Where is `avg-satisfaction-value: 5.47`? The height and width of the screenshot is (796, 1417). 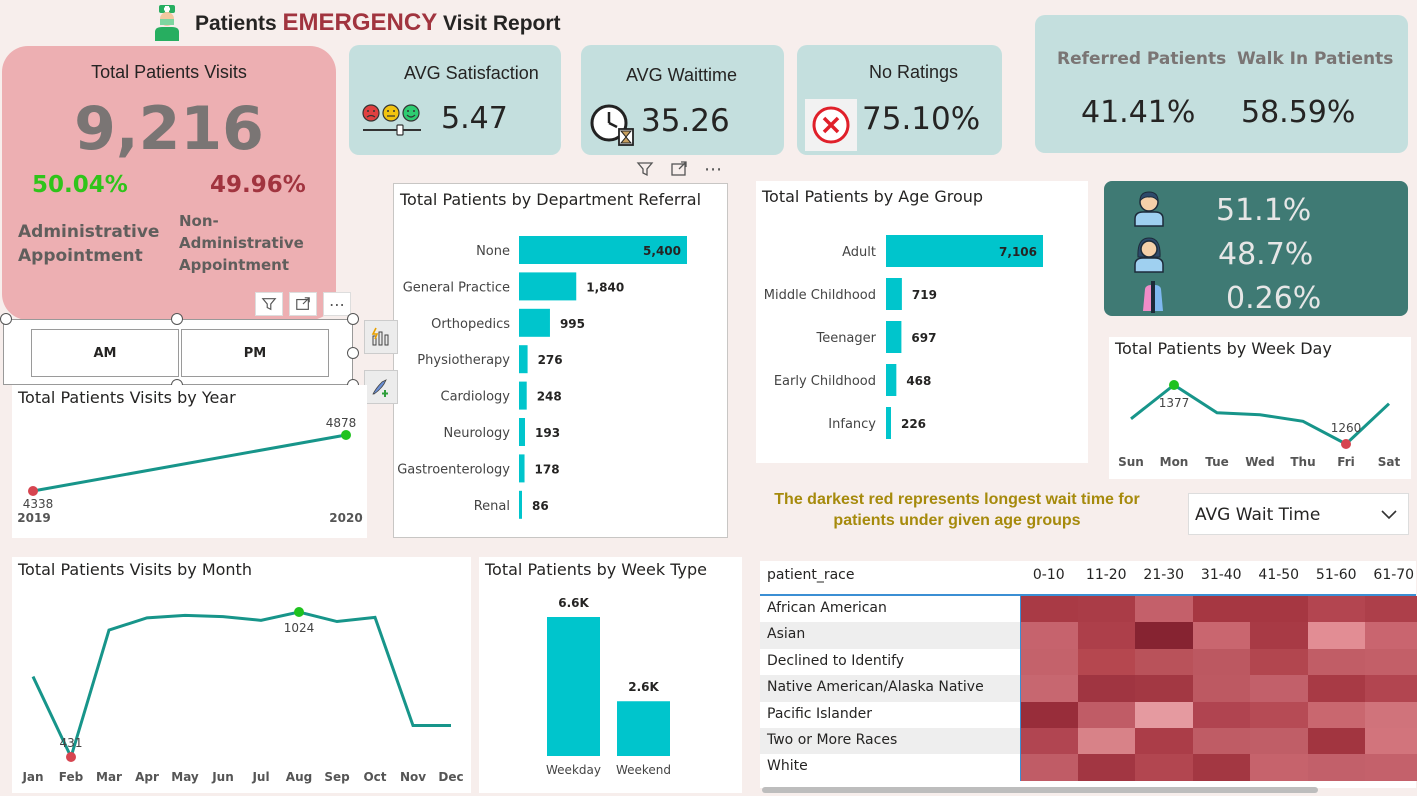
avg-satisfaction-value: 5.47 is located at coordinates (474, 118).